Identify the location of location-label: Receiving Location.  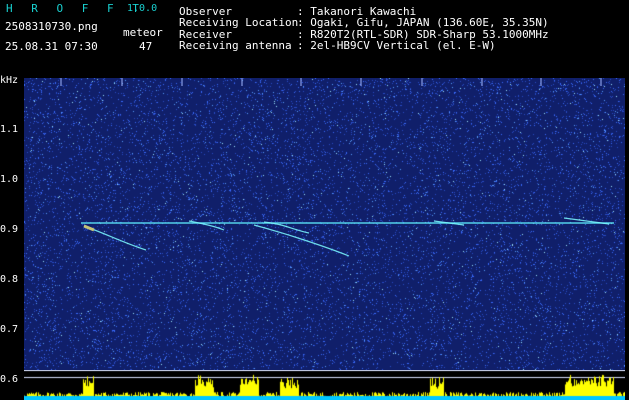
(239, 22).